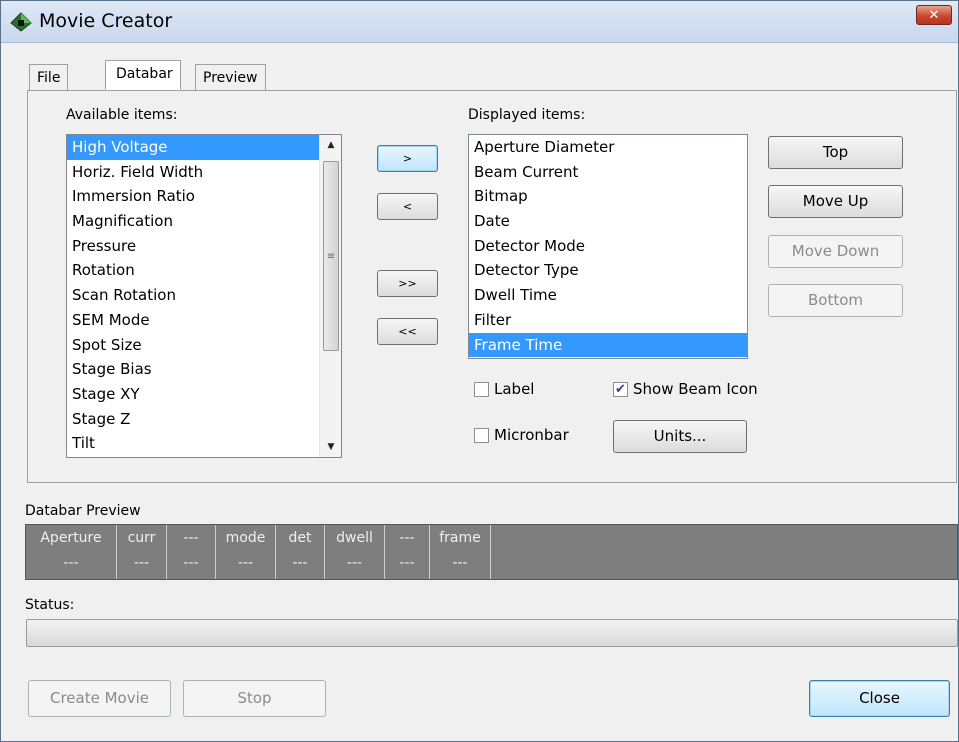  Describe the element at coordinates (83, 511) in the screenshot. I see `databar-preview-label: Databar Preview` at that location.